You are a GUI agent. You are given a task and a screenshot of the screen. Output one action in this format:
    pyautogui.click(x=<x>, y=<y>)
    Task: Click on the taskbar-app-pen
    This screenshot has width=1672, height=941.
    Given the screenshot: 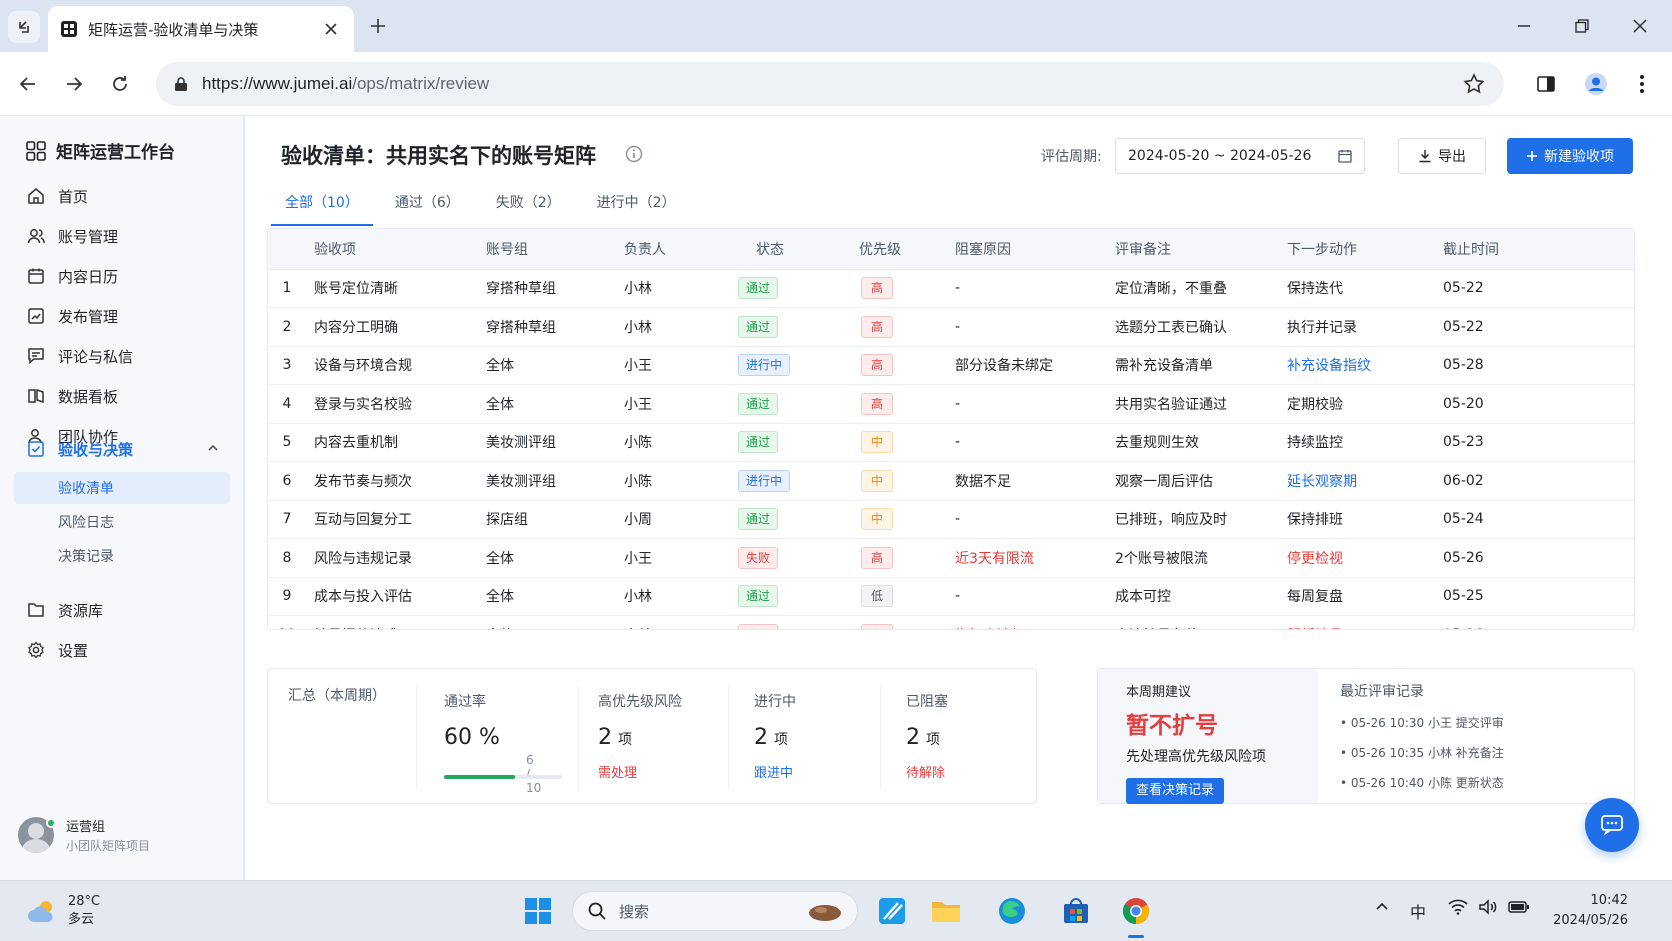 What is the action you would take?
    pyautogui.click(x=892, y=911)
    